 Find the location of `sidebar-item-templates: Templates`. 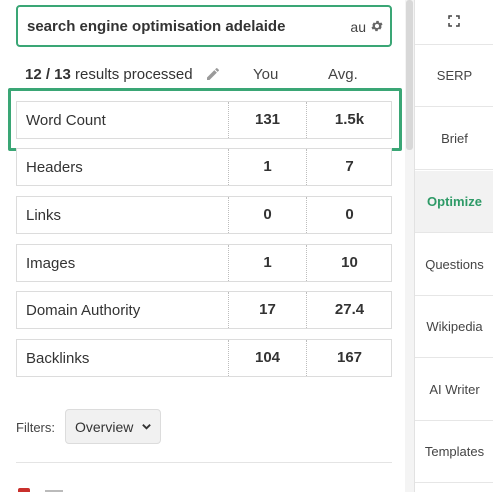

sidebar-item-templates: Templates is located at coordinates (454, 452).